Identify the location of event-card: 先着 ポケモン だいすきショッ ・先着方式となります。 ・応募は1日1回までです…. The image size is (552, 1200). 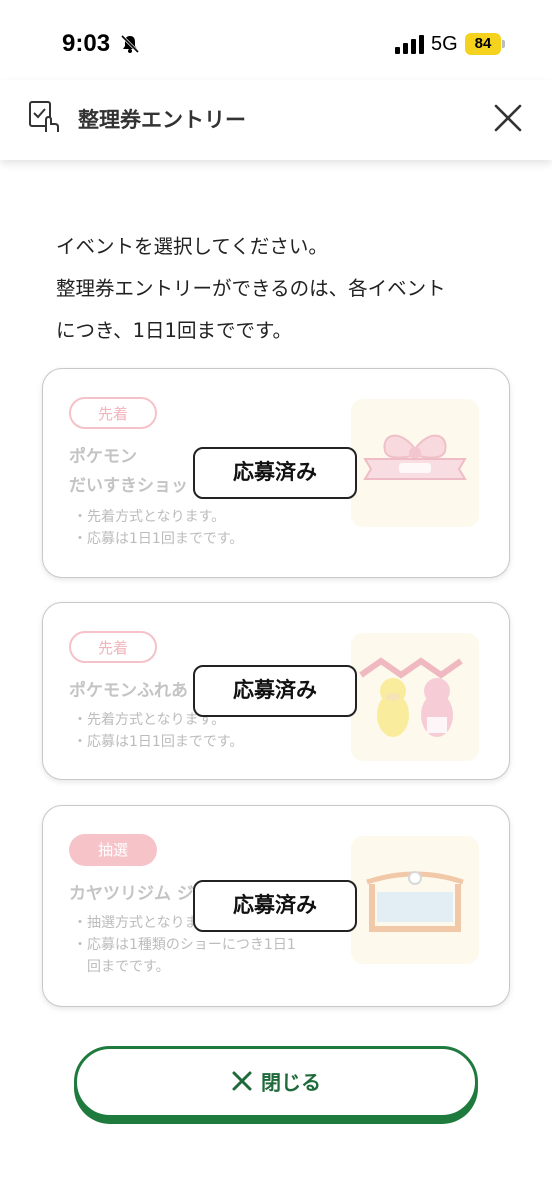
(276, 473).